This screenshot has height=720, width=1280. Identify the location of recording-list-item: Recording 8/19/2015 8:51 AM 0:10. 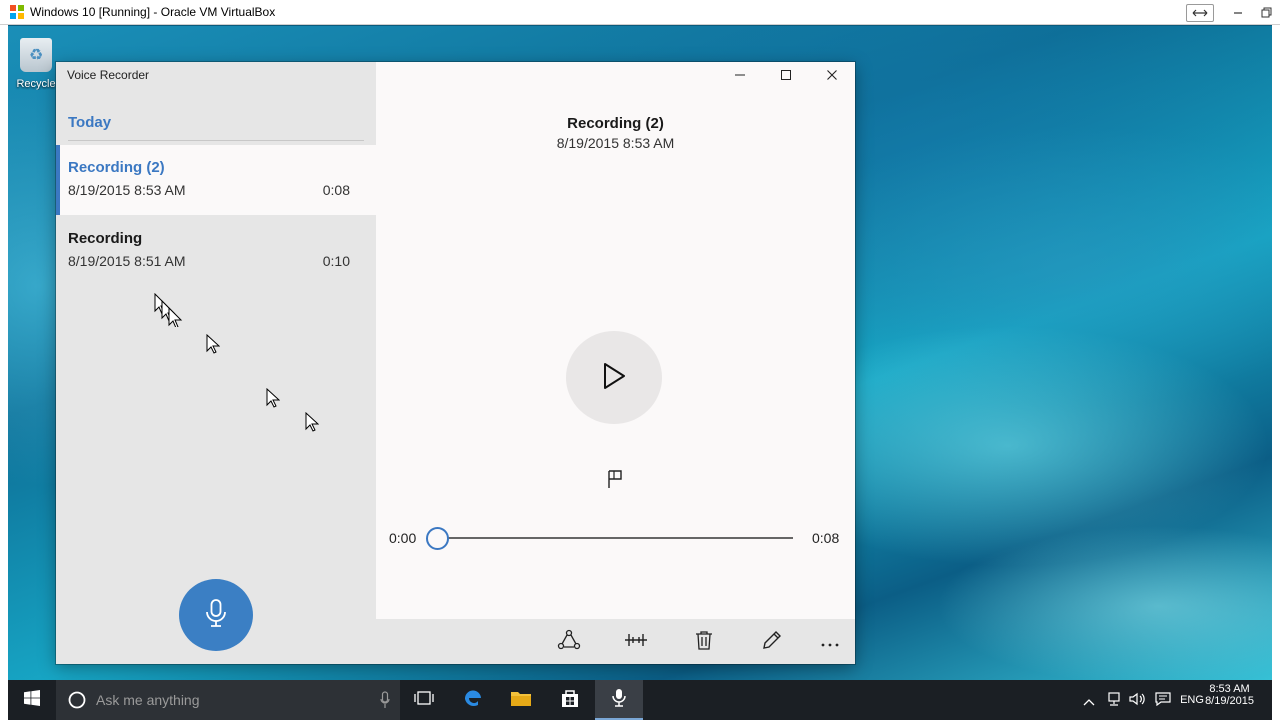
(216, 251).